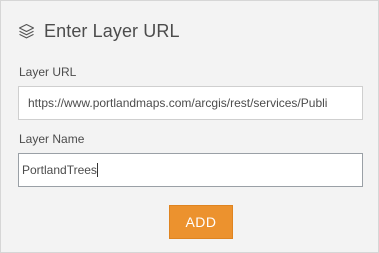 Image resolution: width=379 pixels, height=253 pixels. Describe the element at coordinates (97, 170) in the screenshot. I see `text-caret` at that location.